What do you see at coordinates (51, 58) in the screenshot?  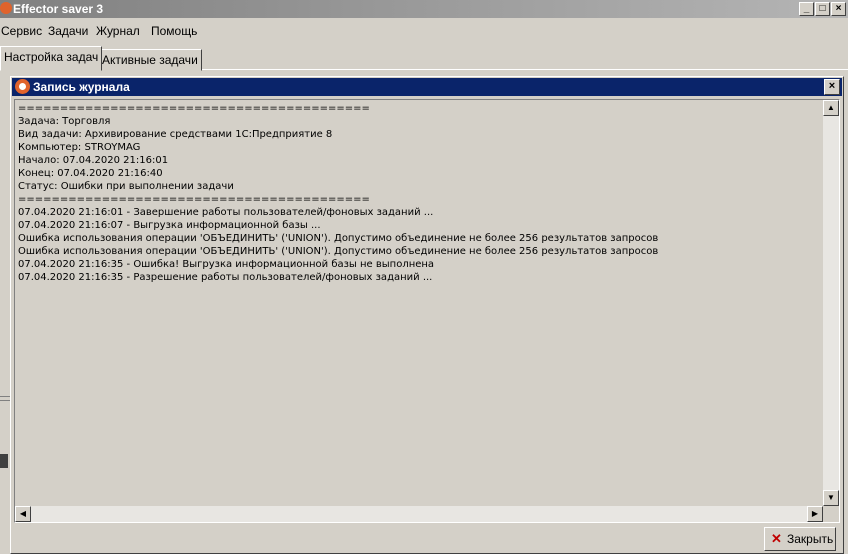 I see `tab-task-settings: Настройка задач` at bounding box center [51, 58].